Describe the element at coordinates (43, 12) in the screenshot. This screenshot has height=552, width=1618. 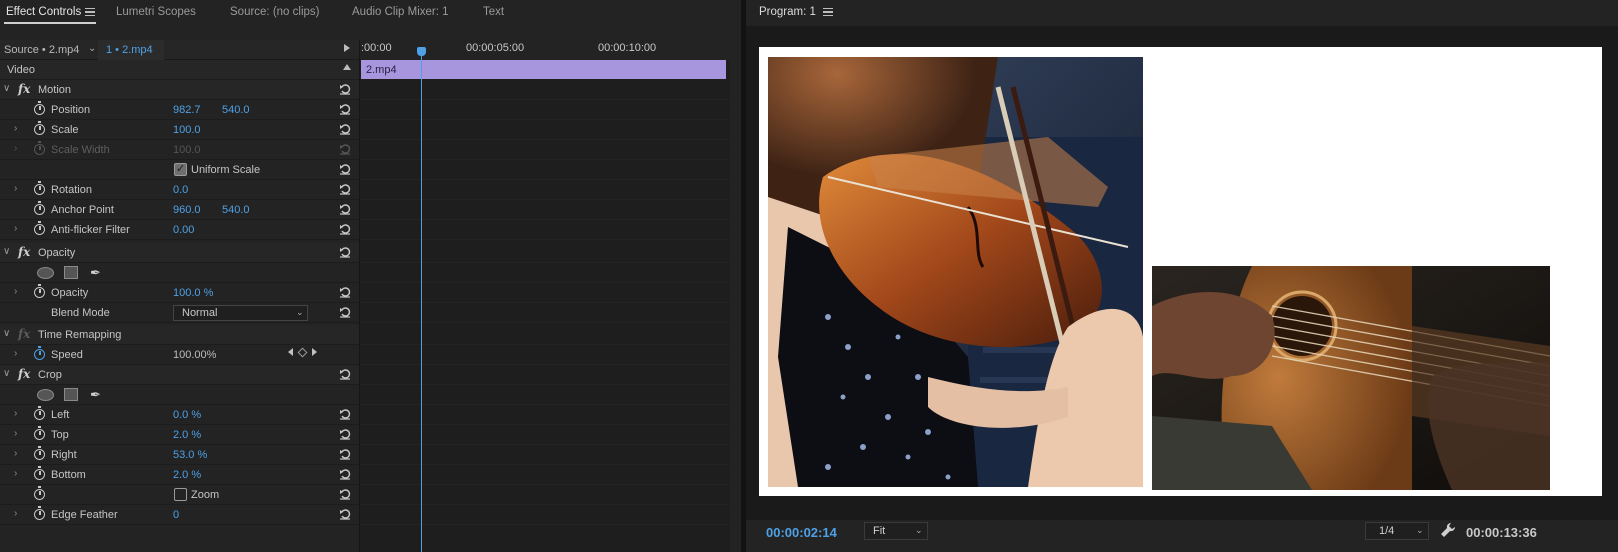
I see `tab-effect-controls: Effect Controls` at that location.